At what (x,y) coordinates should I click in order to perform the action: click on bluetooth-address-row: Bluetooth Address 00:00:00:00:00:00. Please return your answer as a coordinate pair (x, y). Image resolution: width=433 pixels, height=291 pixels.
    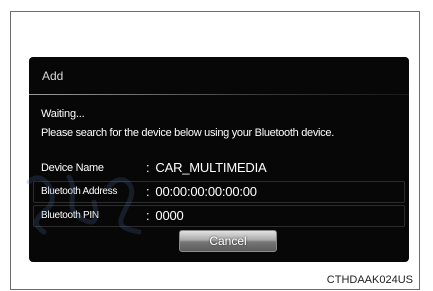
    Looking at the image, I should click on (219, 192).